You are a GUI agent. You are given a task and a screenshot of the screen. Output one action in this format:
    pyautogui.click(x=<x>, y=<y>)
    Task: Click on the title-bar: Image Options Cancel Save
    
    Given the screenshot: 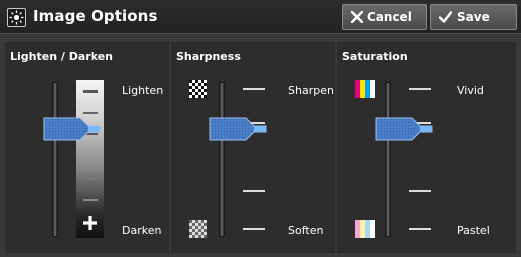 What is the action you would take?
    pyautogui.click(x=260, y=17)
    